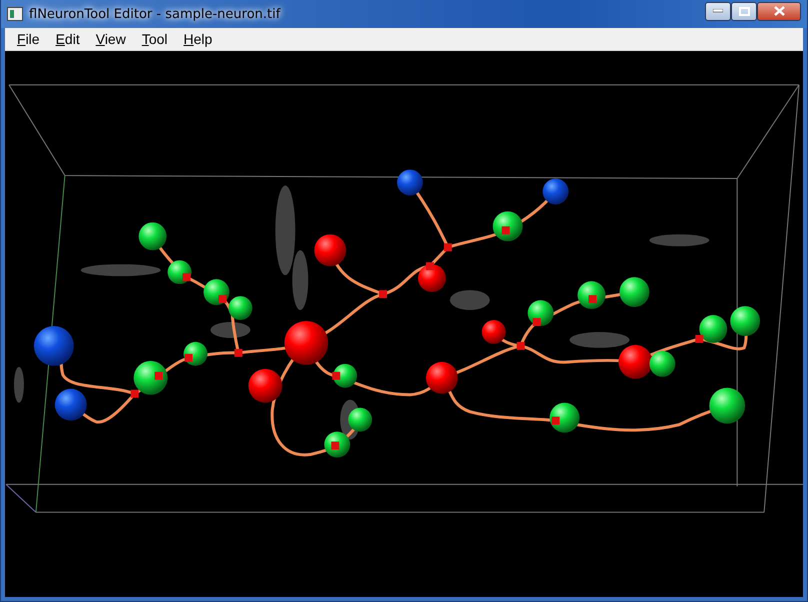 Image resolution: width=808 pixels, height=602 pixels. Describe the element at coordinates (198, 39) in the screenshot. I see `menu-item: Help` at that location.